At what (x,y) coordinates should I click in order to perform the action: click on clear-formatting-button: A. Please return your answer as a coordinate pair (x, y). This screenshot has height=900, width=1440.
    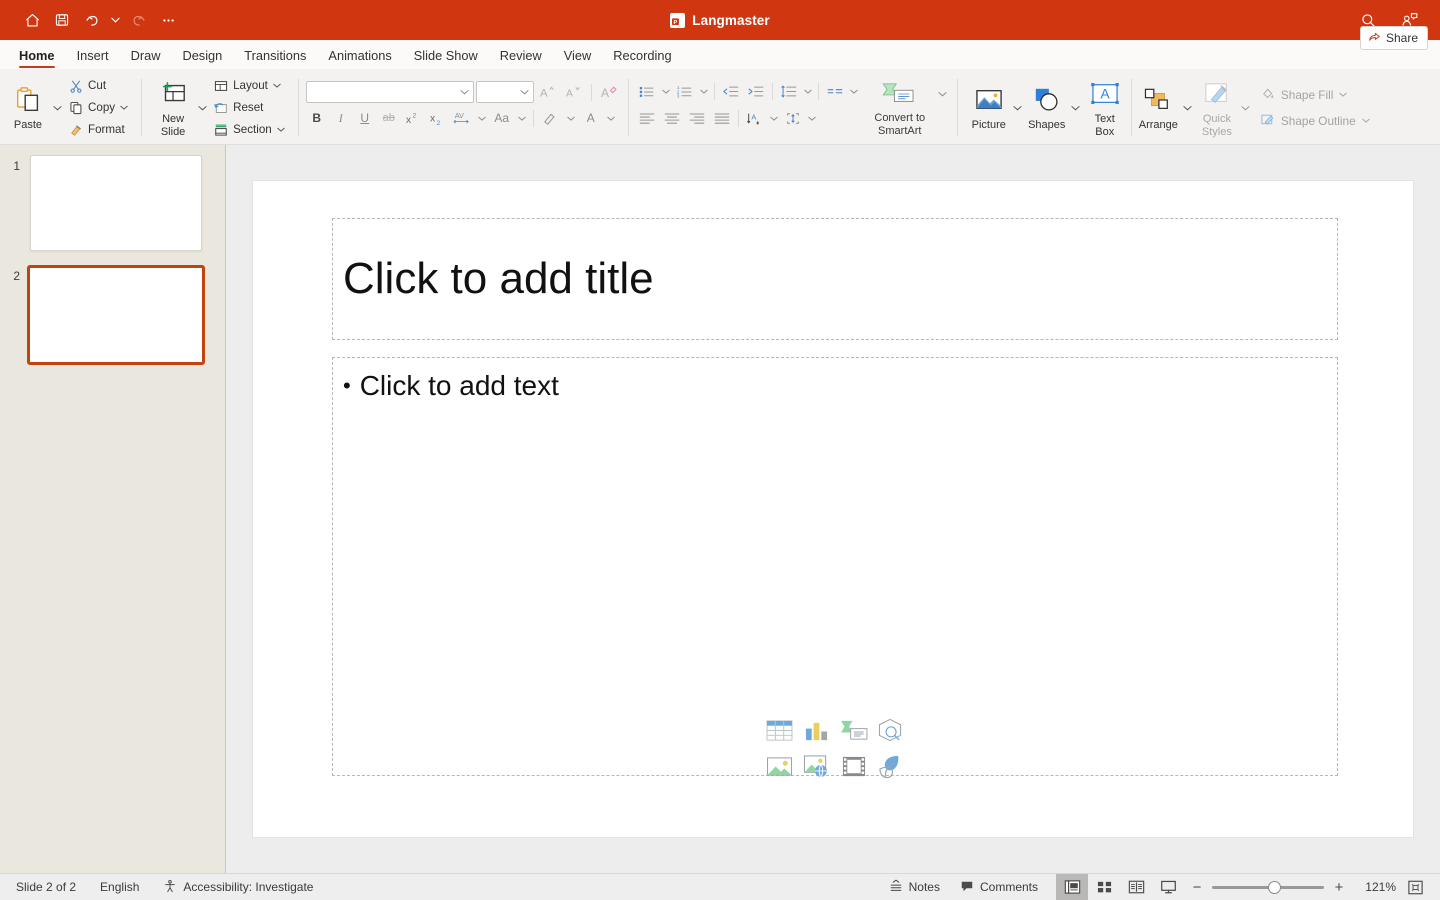
    Looking at the image, I should click on (609, 92).